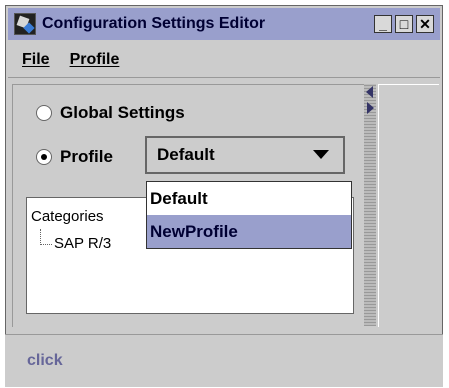  I want to click on minimize-button: _, so click(383, 24).